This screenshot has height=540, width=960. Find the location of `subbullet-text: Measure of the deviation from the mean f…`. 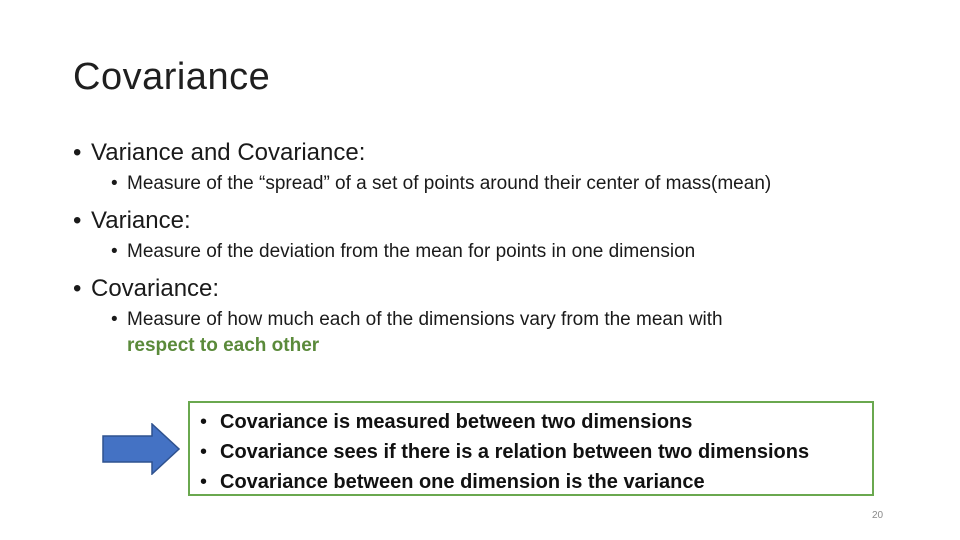

subbullet-text: Measure of the deviation from the mean f… is located at coordinates (411, 251).